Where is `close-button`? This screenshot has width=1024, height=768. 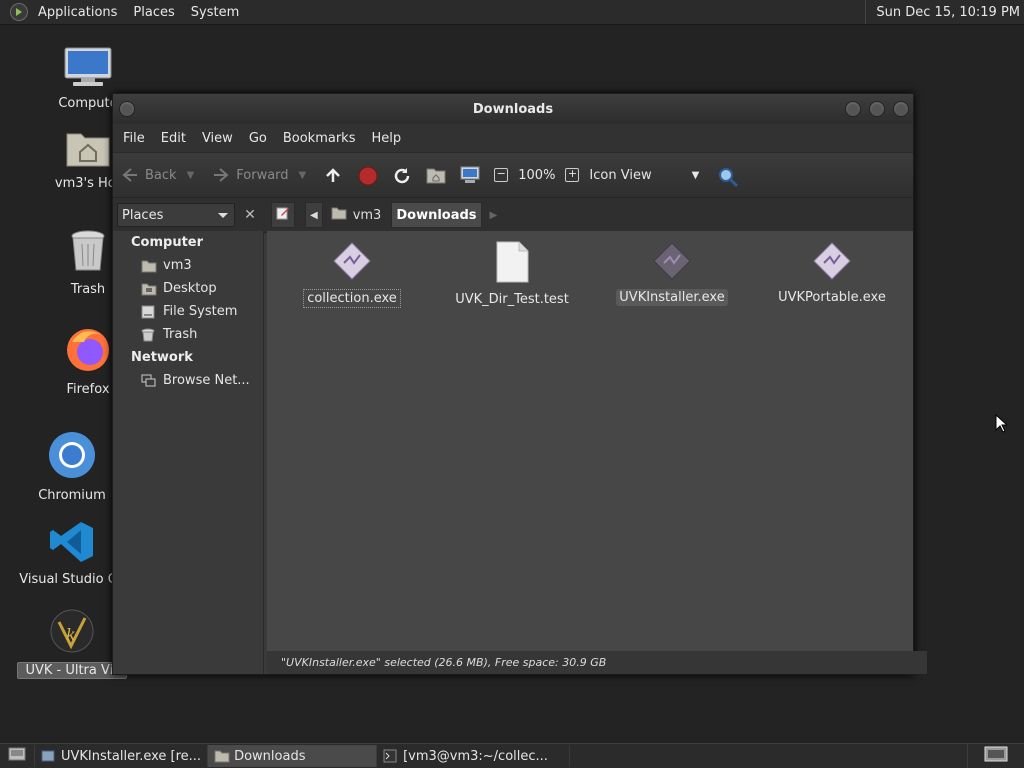
close-button is located at coordinates (901, 109).